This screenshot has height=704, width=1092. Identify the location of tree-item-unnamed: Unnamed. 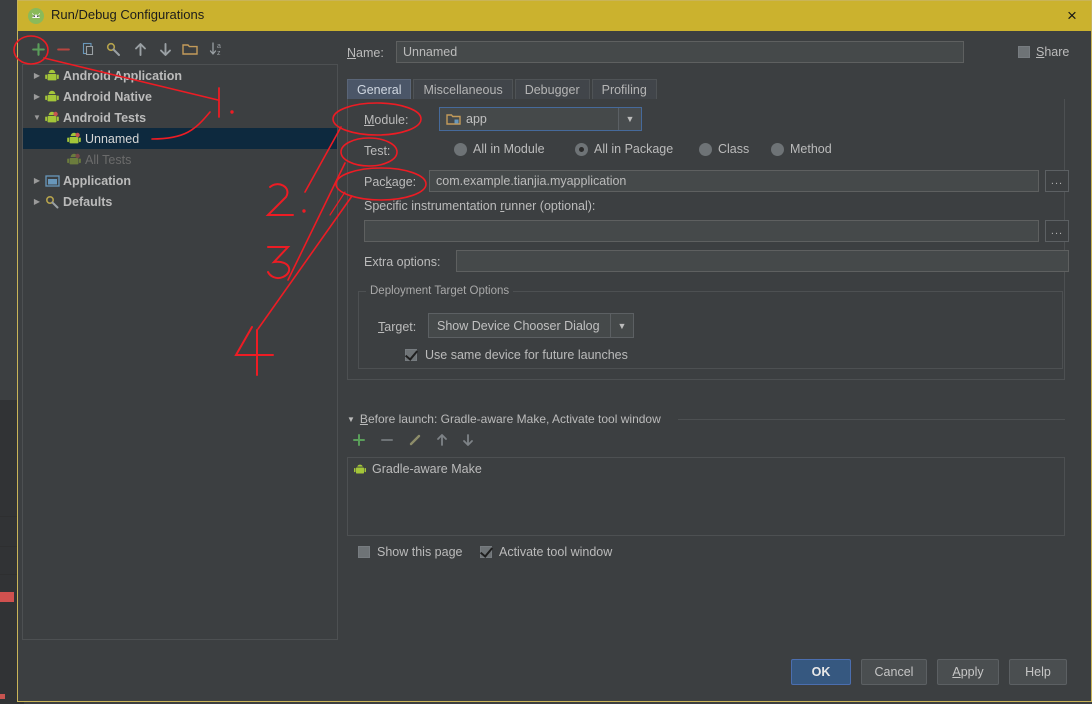
(180, 138).